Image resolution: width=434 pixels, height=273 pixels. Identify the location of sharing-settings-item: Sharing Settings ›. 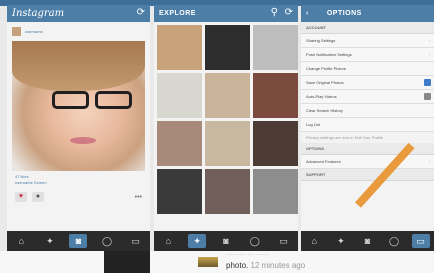
(367, 41).